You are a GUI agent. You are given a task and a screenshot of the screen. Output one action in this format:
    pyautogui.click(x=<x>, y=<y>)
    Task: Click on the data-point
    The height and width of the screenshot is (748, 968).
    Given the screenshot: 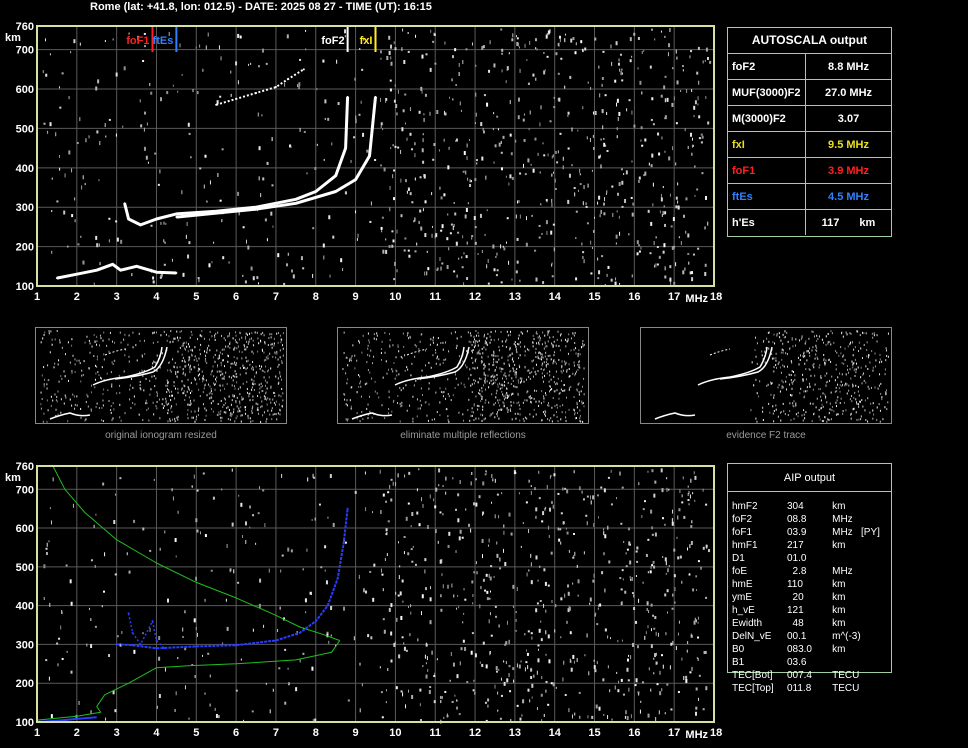 What is the action you would take?
    pyautogui.click(x=156, y=648)
    